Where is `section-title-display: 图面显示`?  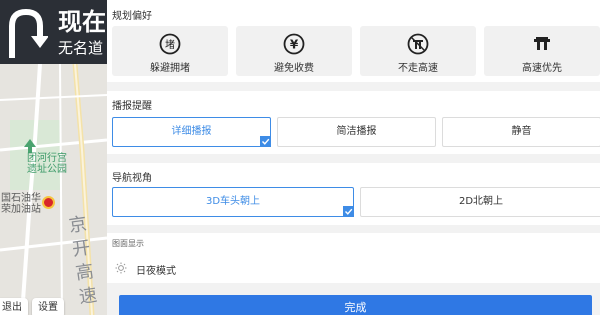 section-title-display: 图面显示 is located at coordinates (128, 243).